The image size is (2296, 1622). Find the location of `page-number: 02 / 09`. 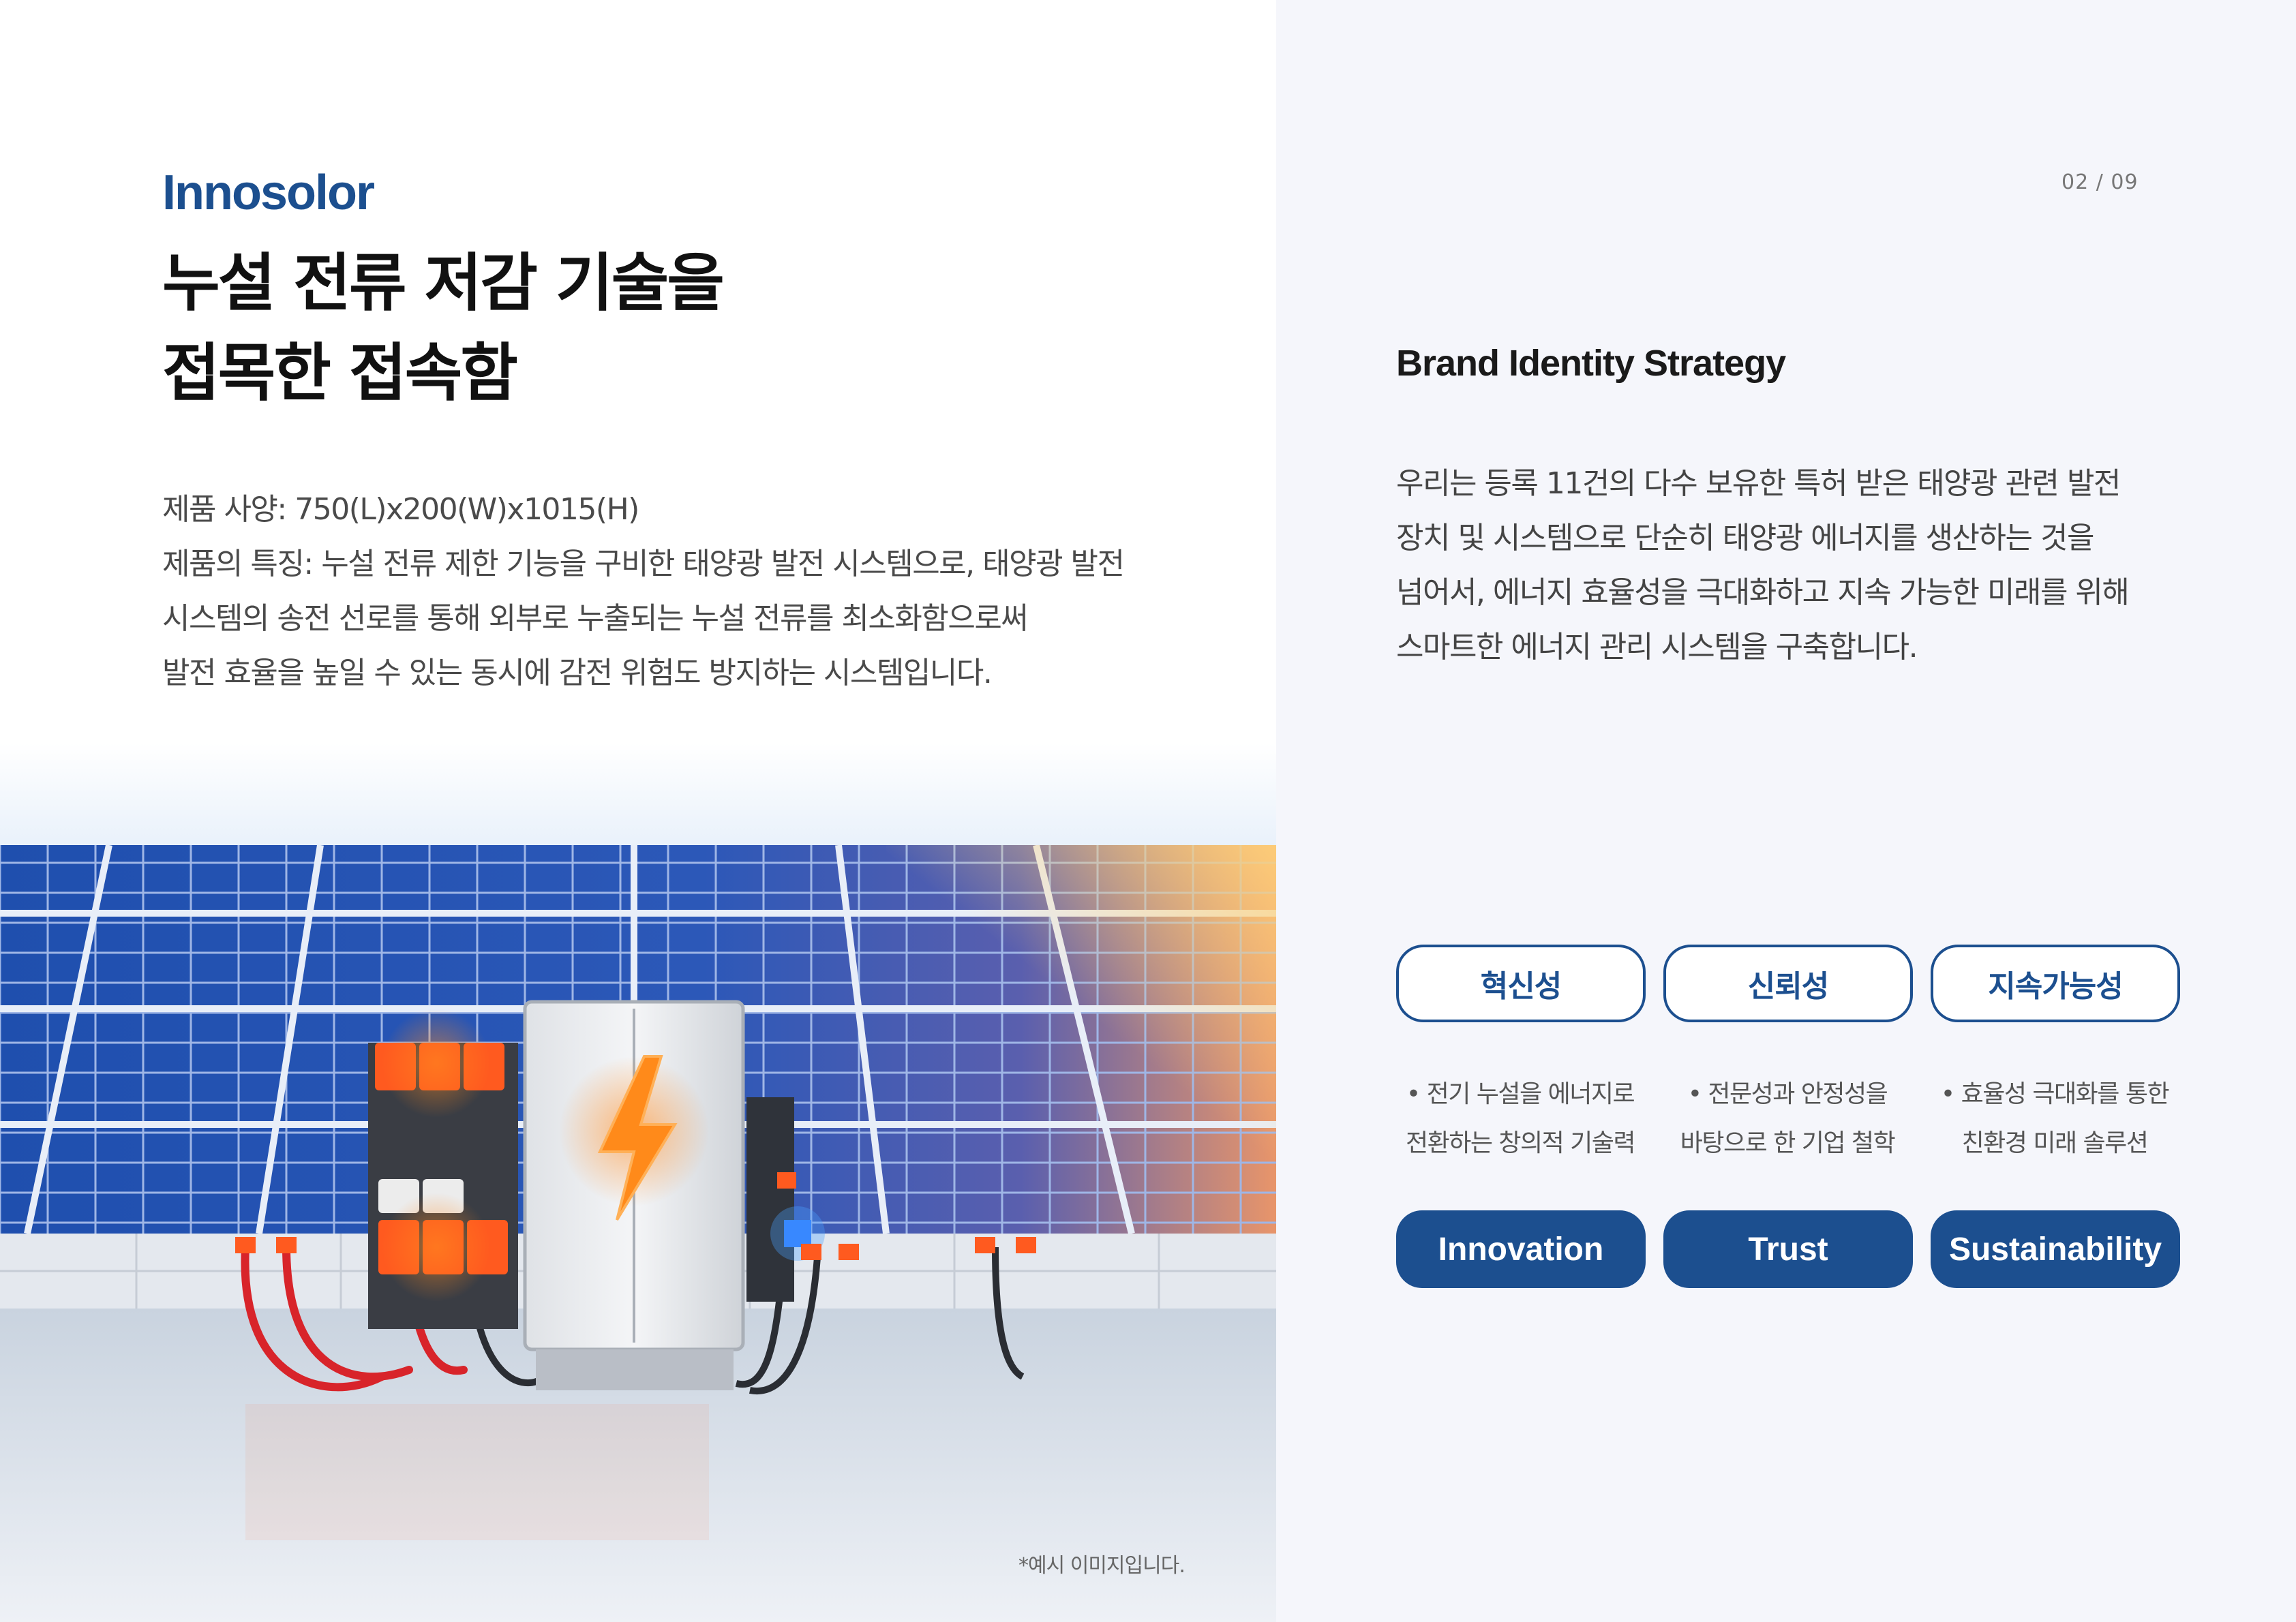

page-number: 02 / 09 is located at coordinates (2100, 182).